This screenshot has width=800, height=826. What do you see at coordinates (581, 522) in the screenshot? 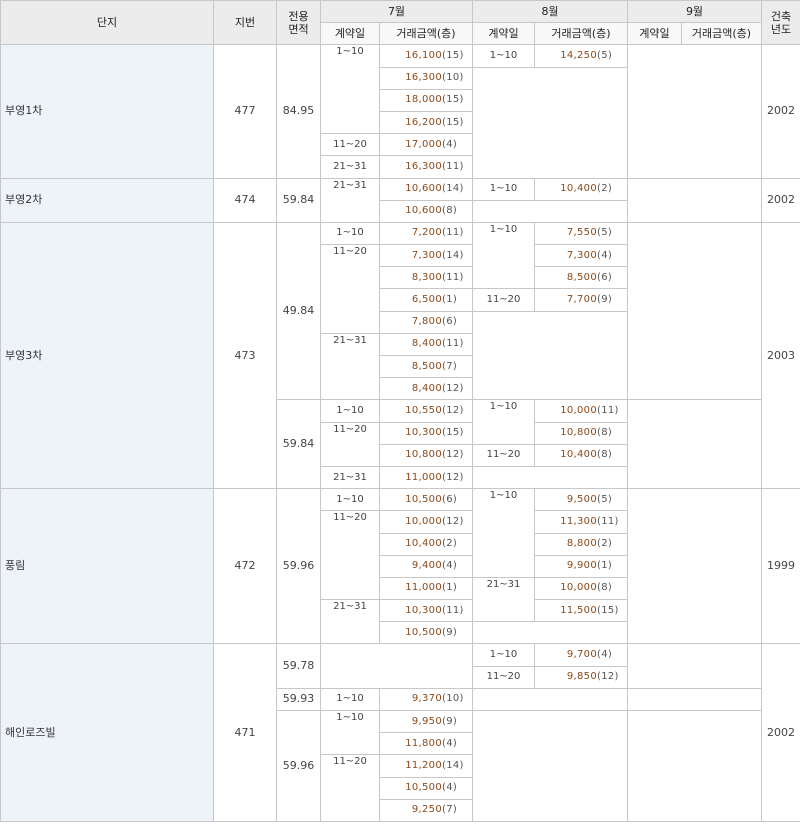
I see `amount-cell: 11,300(11)` at bounding box center [581, 522].